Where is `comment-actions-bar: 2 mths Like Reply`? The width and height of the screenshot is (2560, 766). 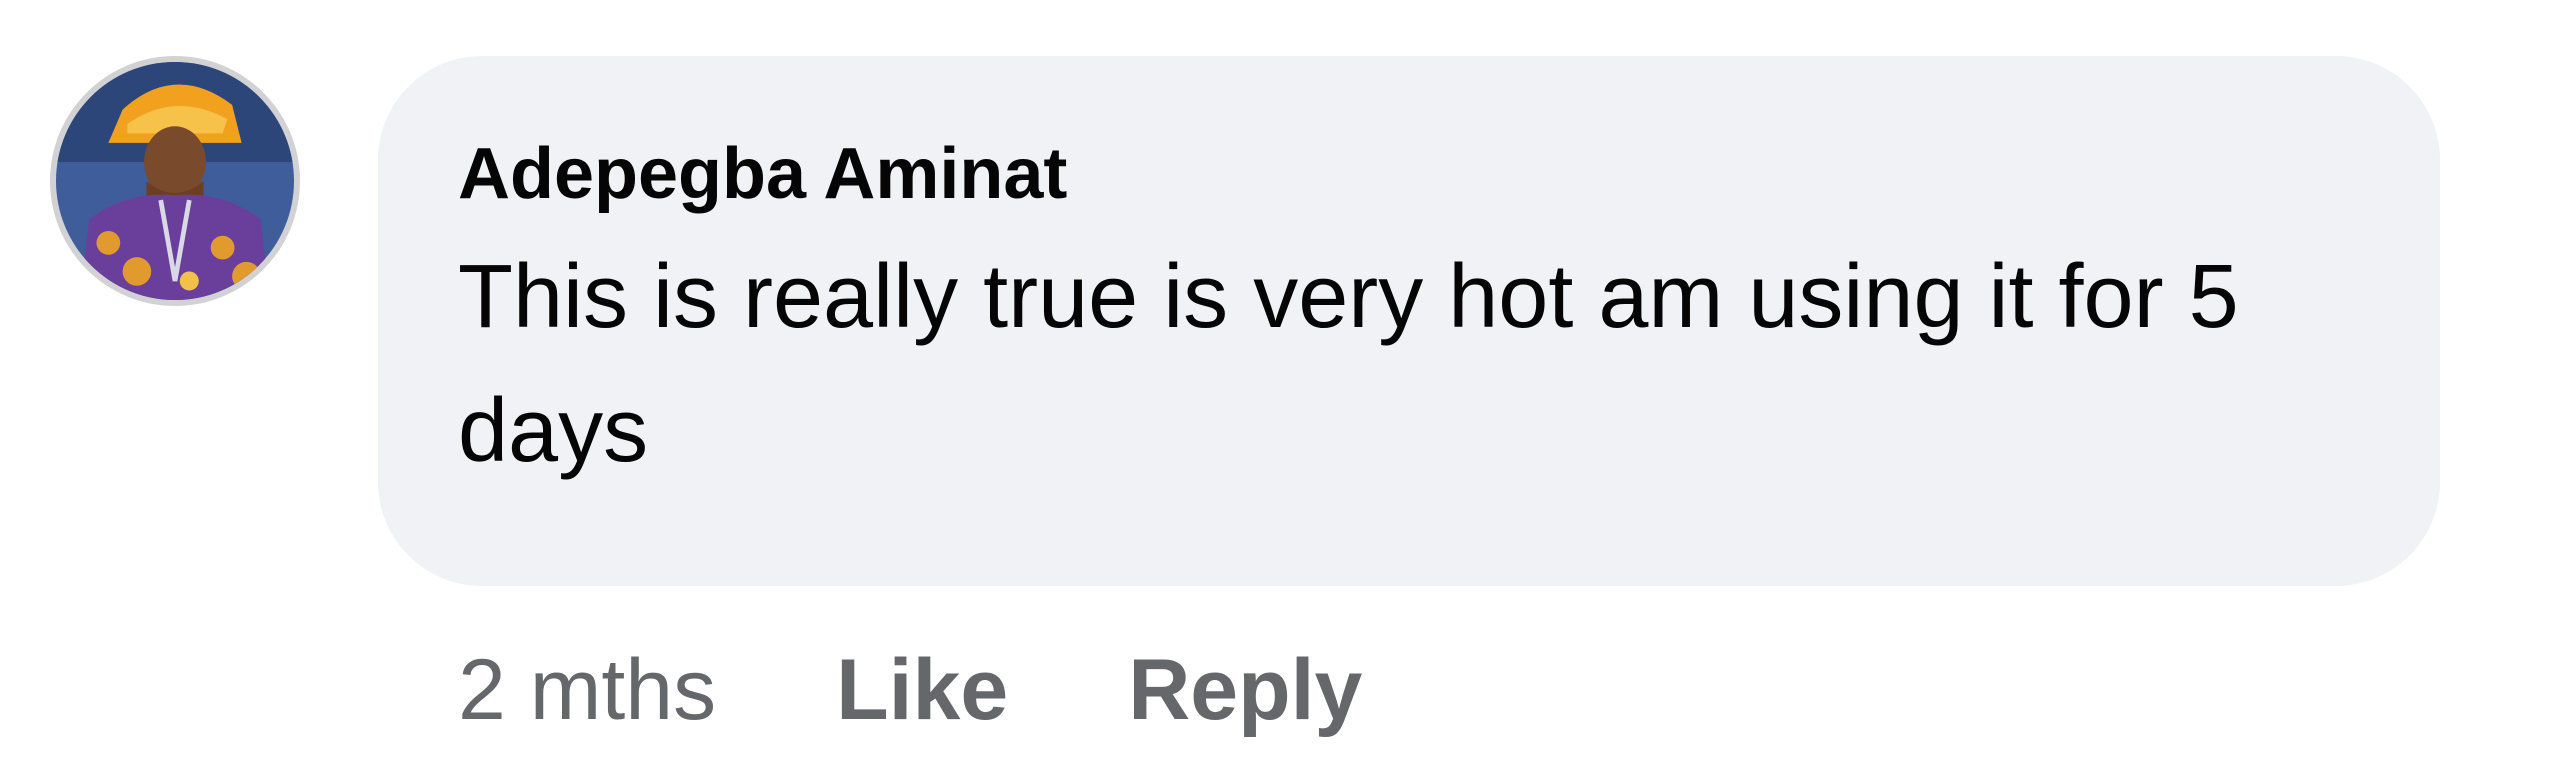 comment-actions-bar: 2 mths Like Reply is located at coordinates (910, 690).